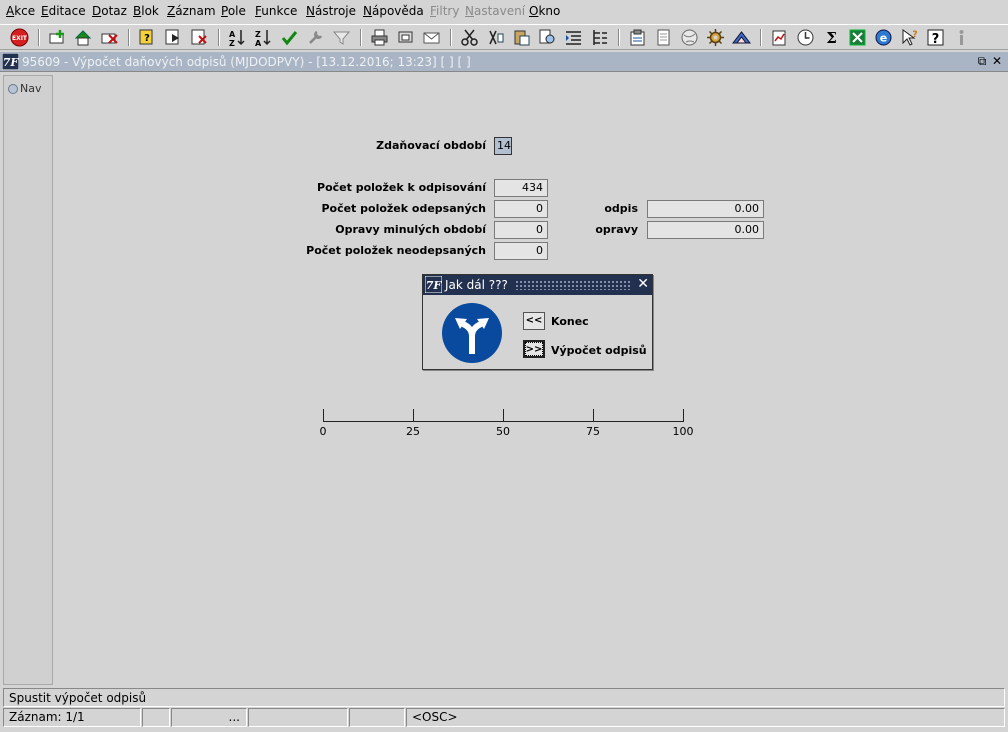  I want to click on attachment-button, so click(637, 37).